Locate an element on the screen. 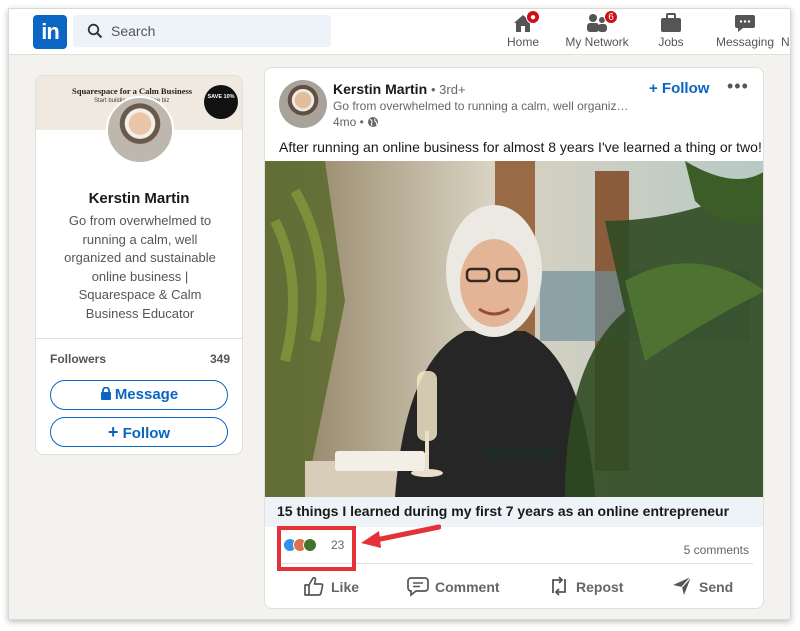 The height and width of the screenshot is (631, 800). author-name: Kerstin Martin • 3rd+ is located at coordinates (399, 89).